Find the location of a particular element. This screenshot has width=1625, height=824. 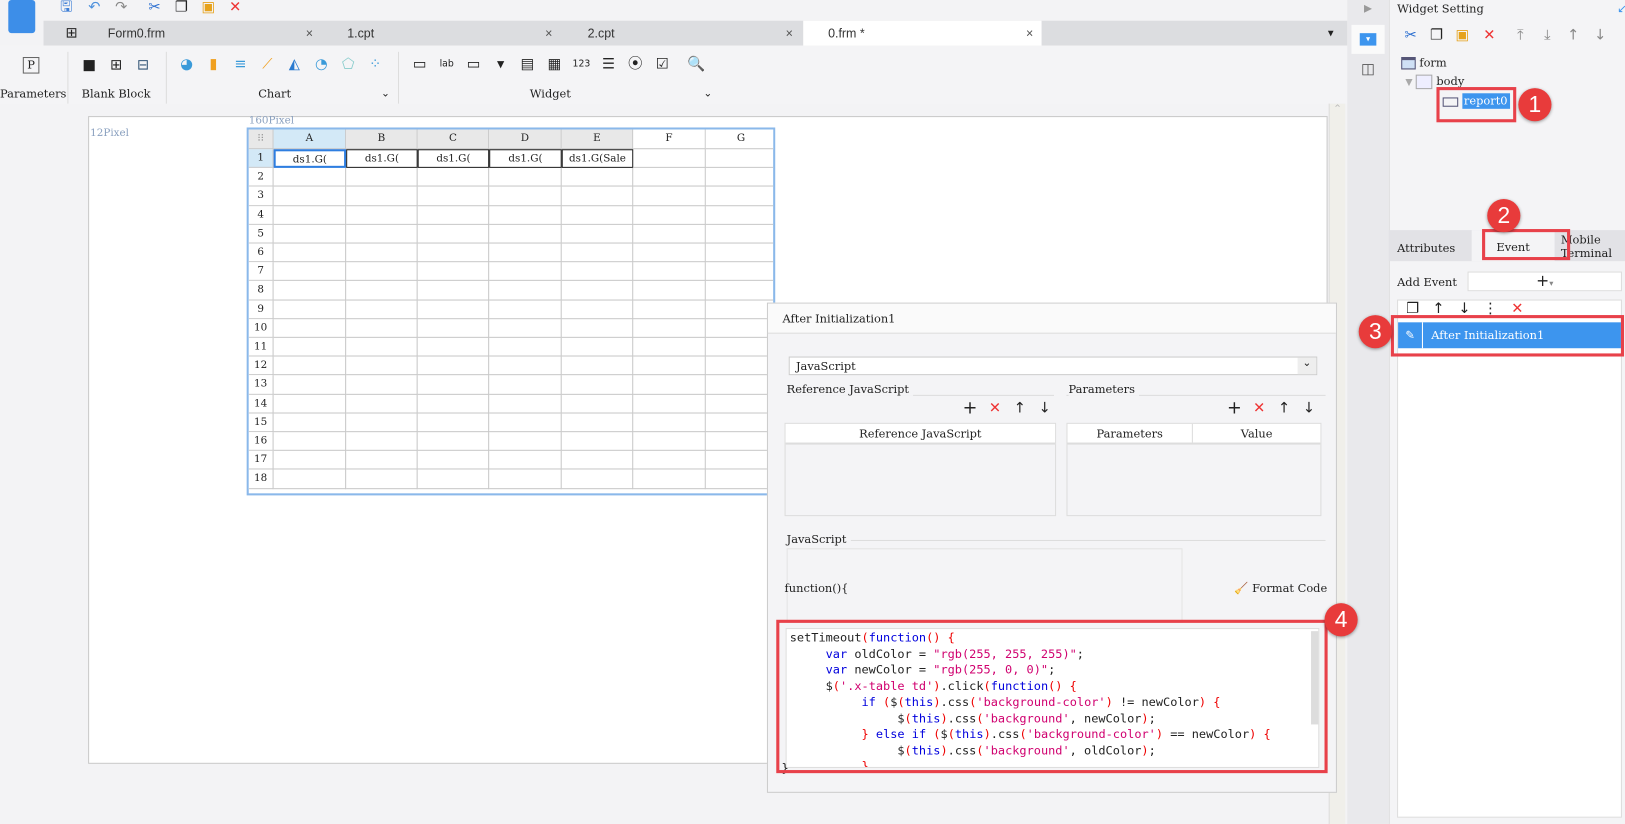

app-logo-icon is located at coordinates (22, 17).